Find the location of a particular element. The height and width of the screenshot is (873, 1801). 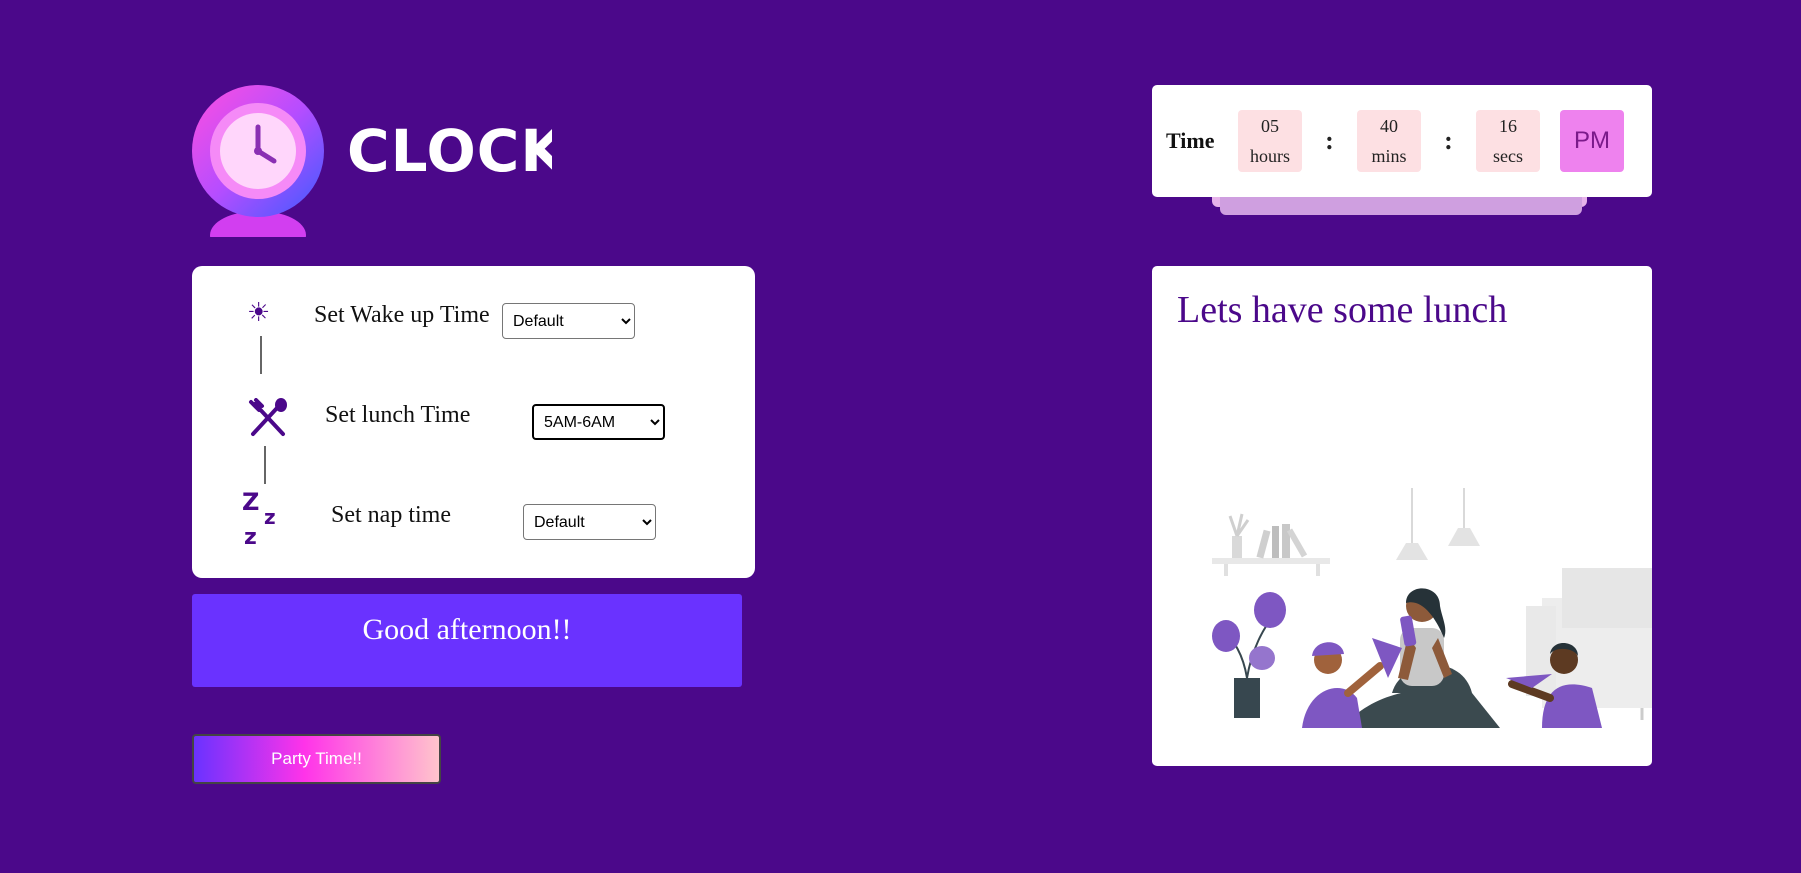

time-shadow is located at coordinates (1401, 205).